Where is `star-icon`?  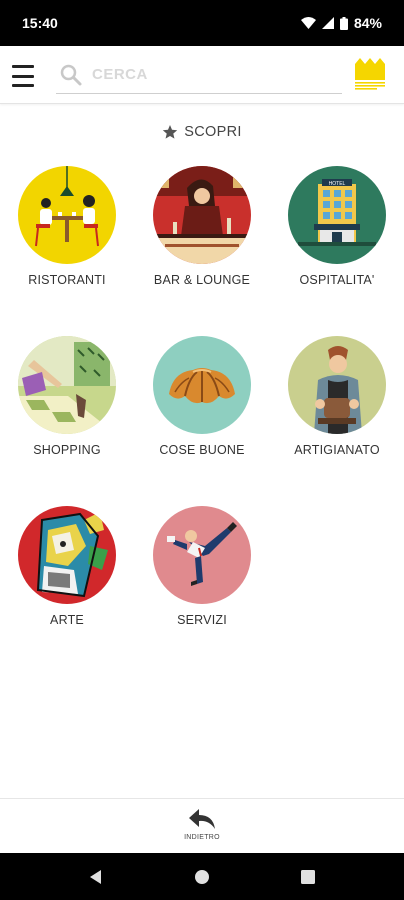
star-icon is located at coordinates (170, 132).